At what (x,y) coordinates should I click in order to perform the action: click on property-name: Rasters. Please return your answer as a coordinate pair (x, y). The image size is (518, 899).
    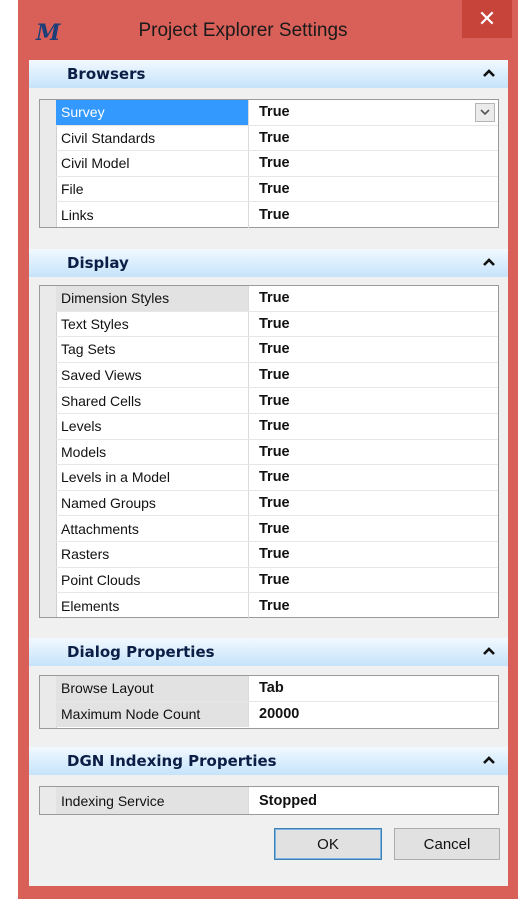
    Looking at the image, I should click on (152, 554).